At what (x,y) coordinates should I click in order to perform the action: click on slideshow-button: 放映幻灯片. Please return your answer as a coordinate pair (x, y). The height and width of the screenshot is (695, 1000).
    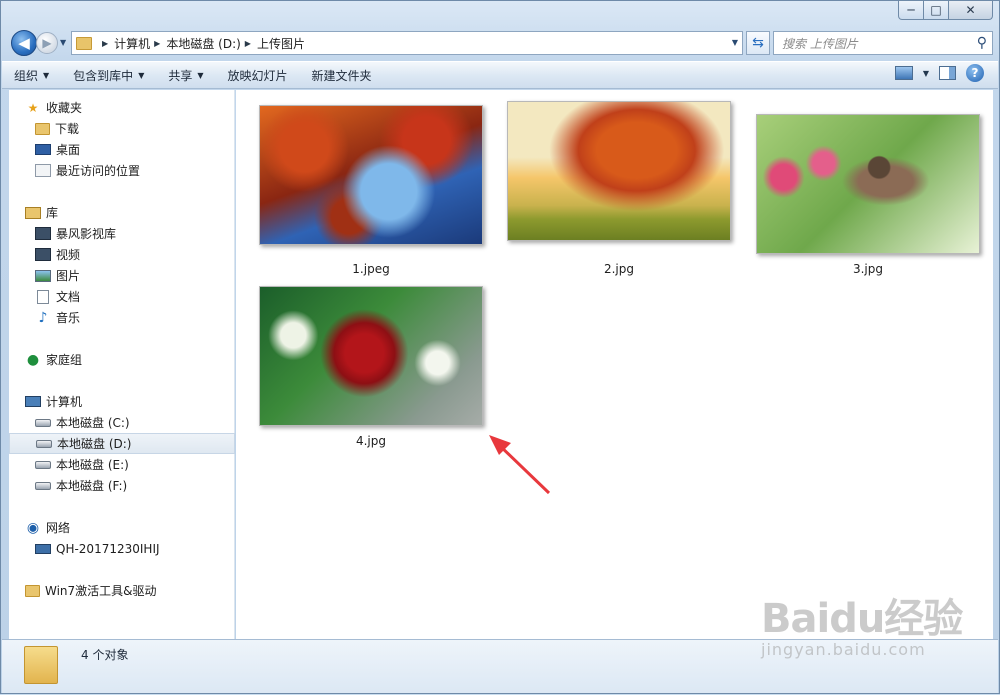
    Looking at the image, I should click on (258, 75).